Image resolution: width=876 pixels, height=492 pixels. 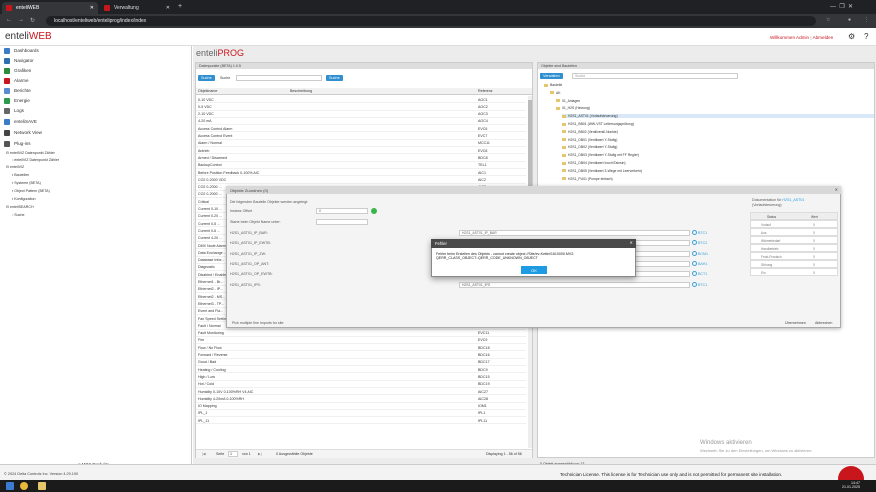 I want to click on explorer-icon, so click(x=42, y=486).